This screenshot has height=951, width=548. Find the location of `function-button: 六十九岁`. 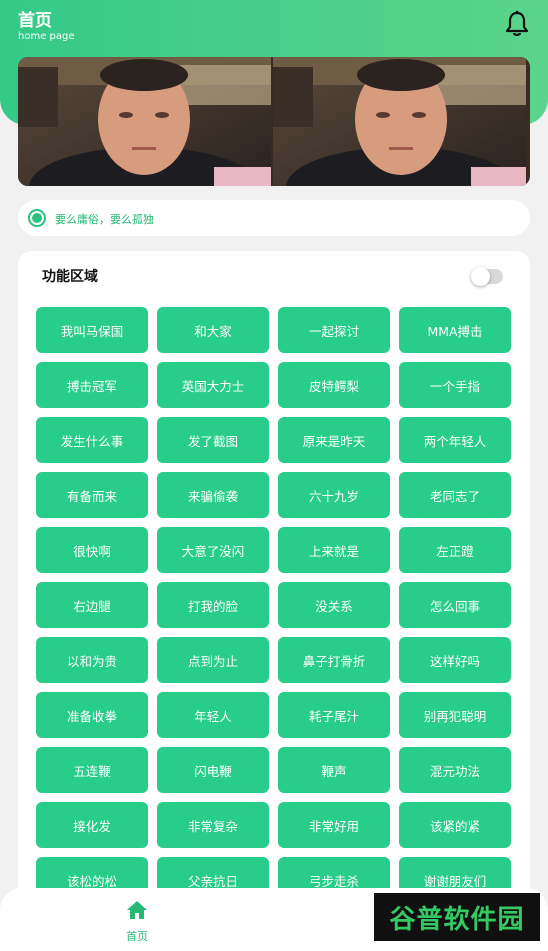

function-button: 六十九岁 is located at coordinates (334, 495).